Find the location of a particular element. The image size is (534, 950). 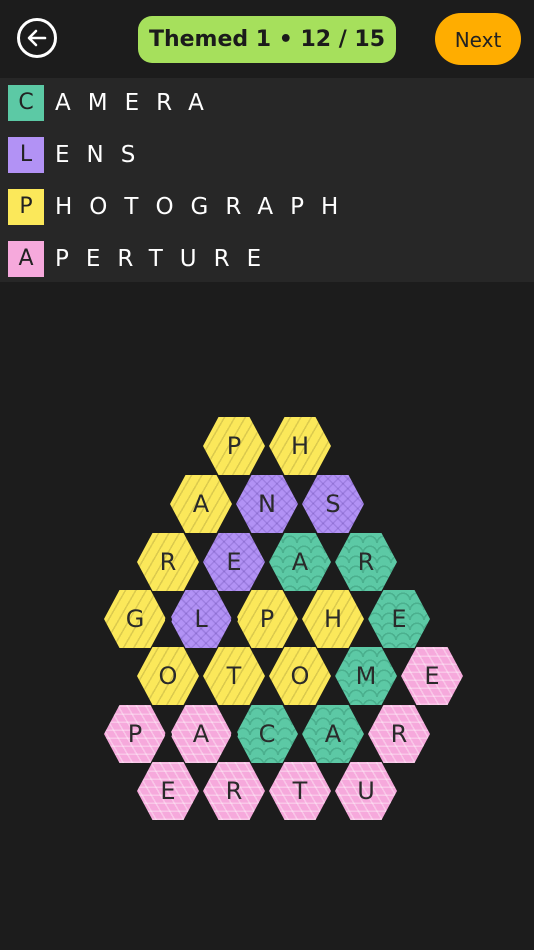

hex-tile: M is located at coordinates (366, 676).